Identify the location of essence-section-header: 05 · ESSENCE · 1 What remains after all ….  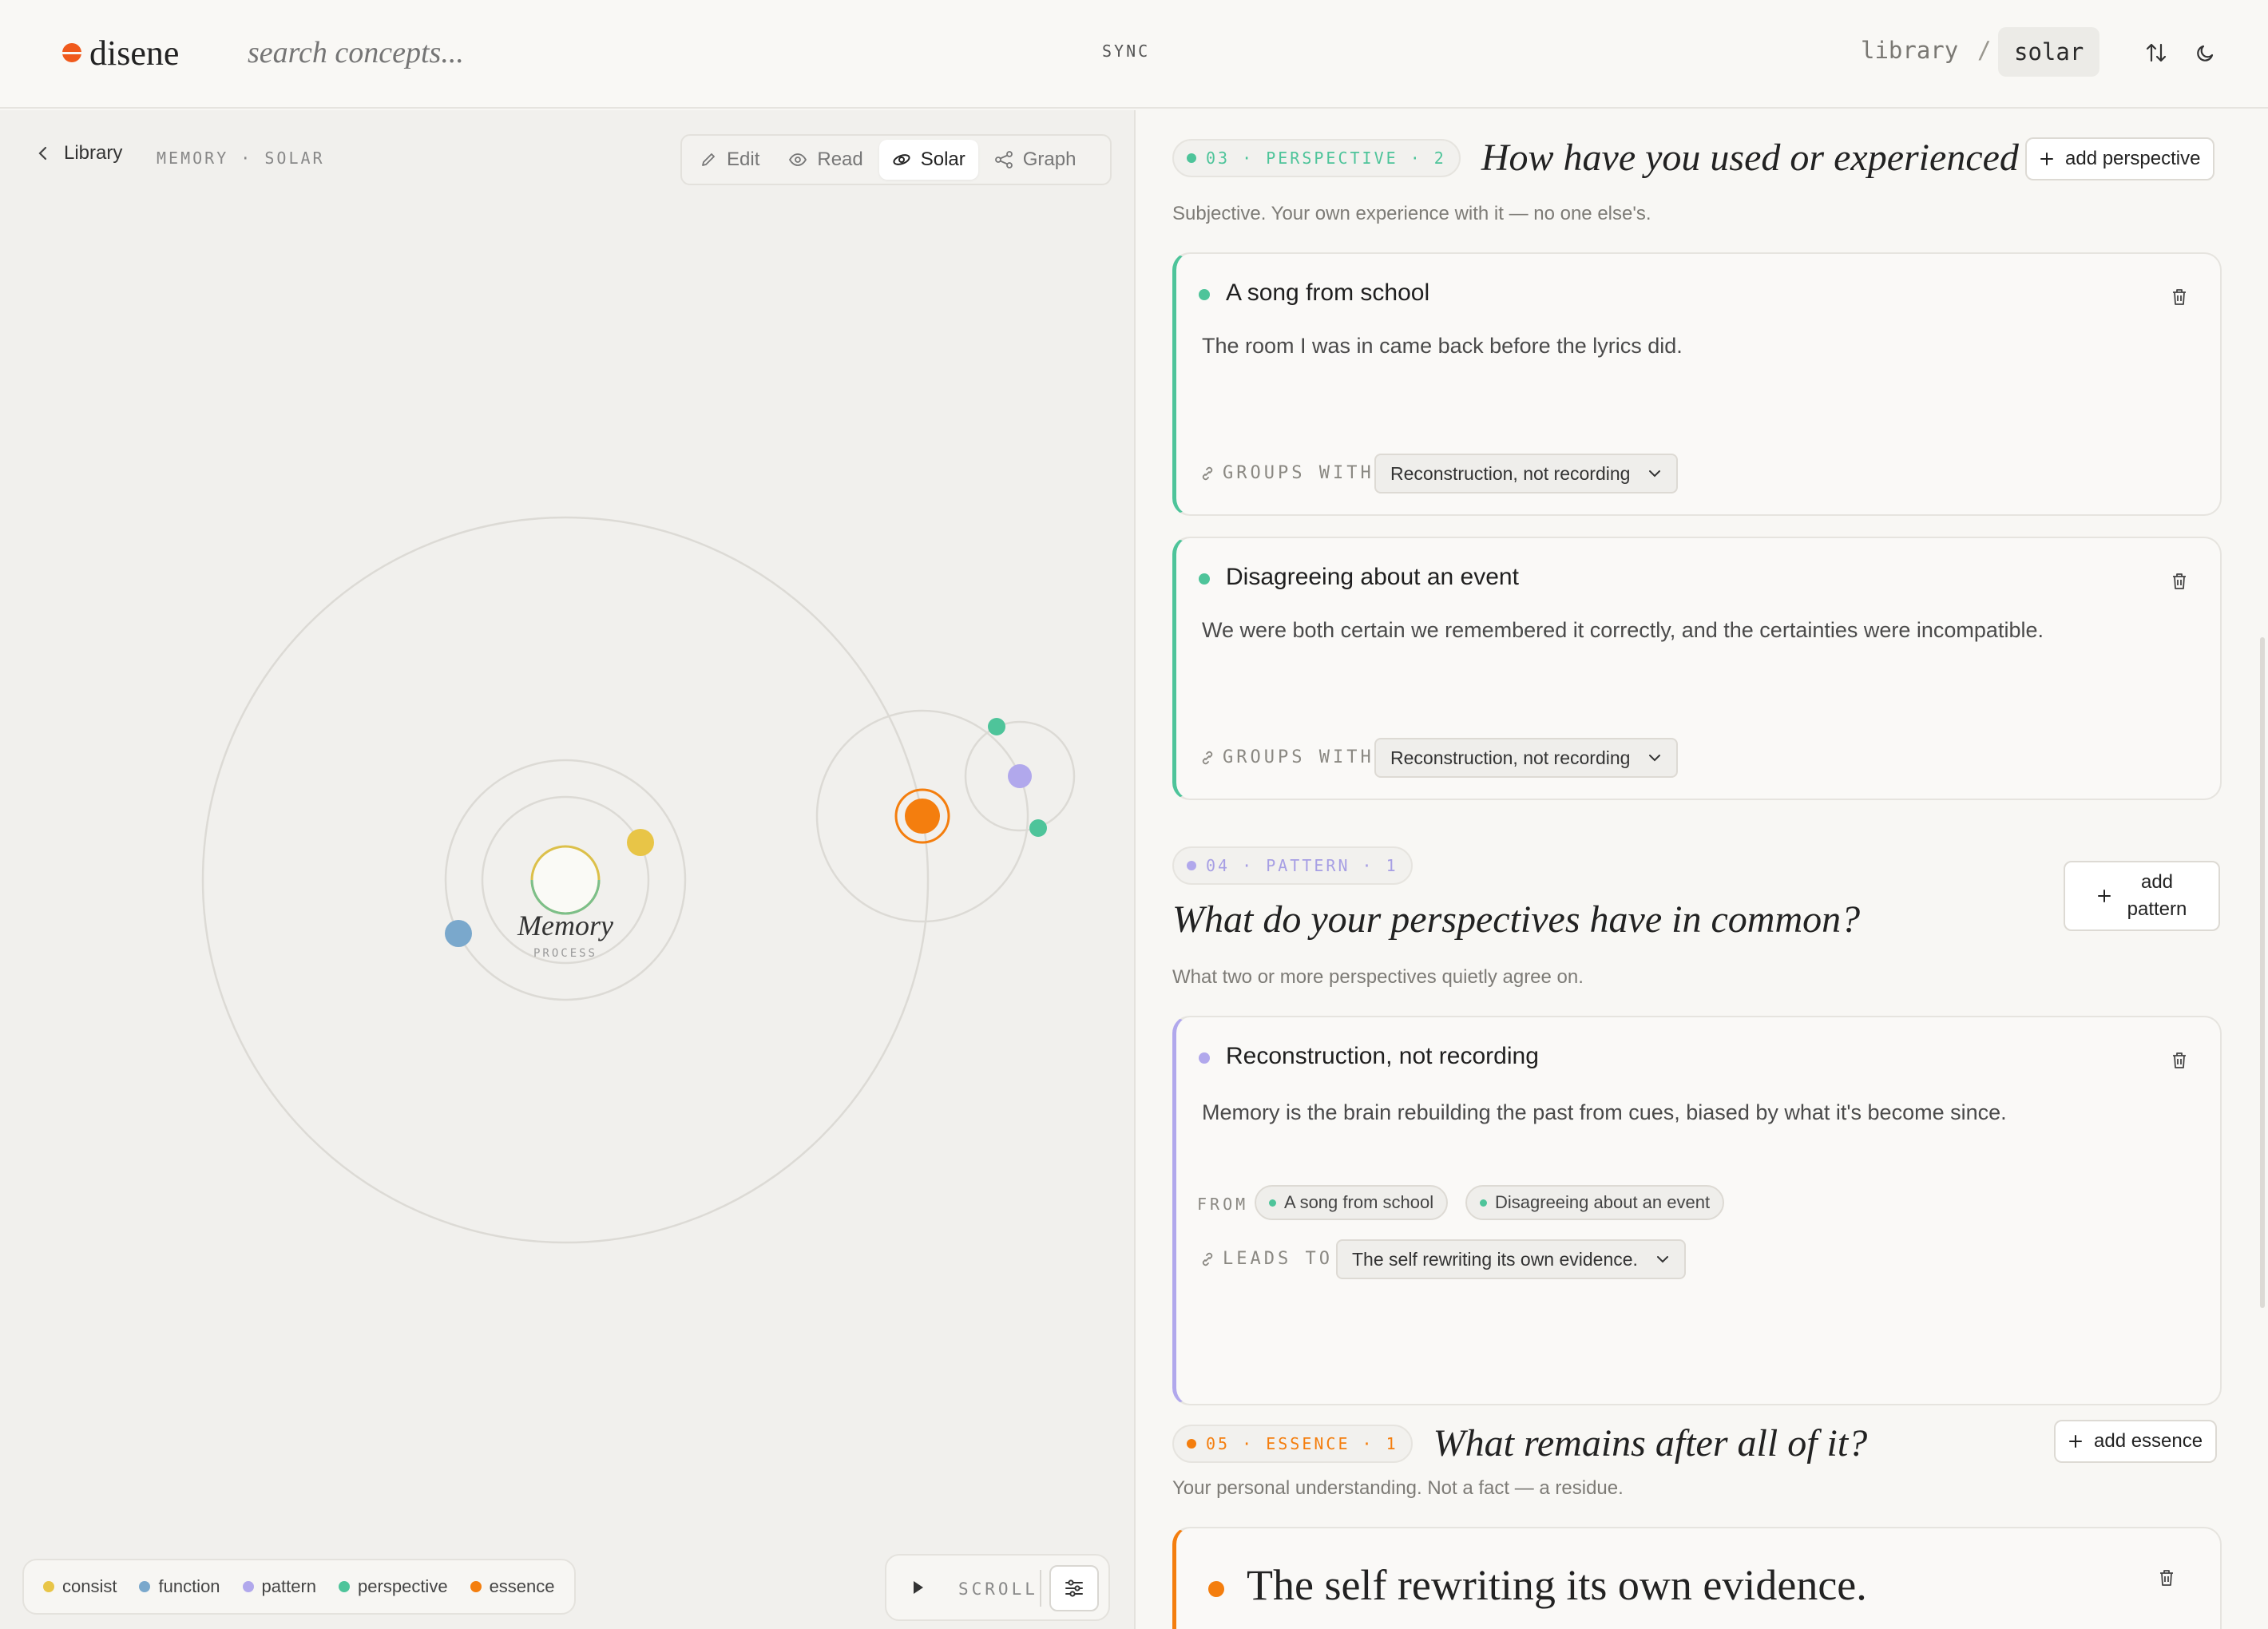
(1520, 1443).